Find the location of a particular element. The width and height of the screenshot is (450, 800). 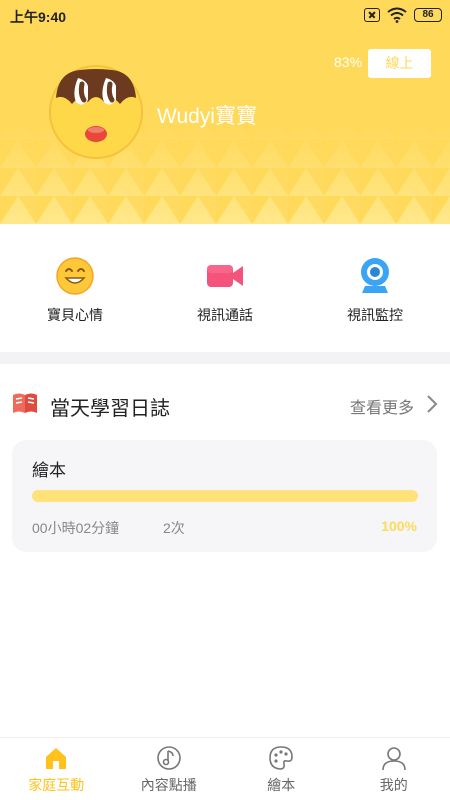

study-duration: 00小時02分鐘 is located at coordinates (76, 528).